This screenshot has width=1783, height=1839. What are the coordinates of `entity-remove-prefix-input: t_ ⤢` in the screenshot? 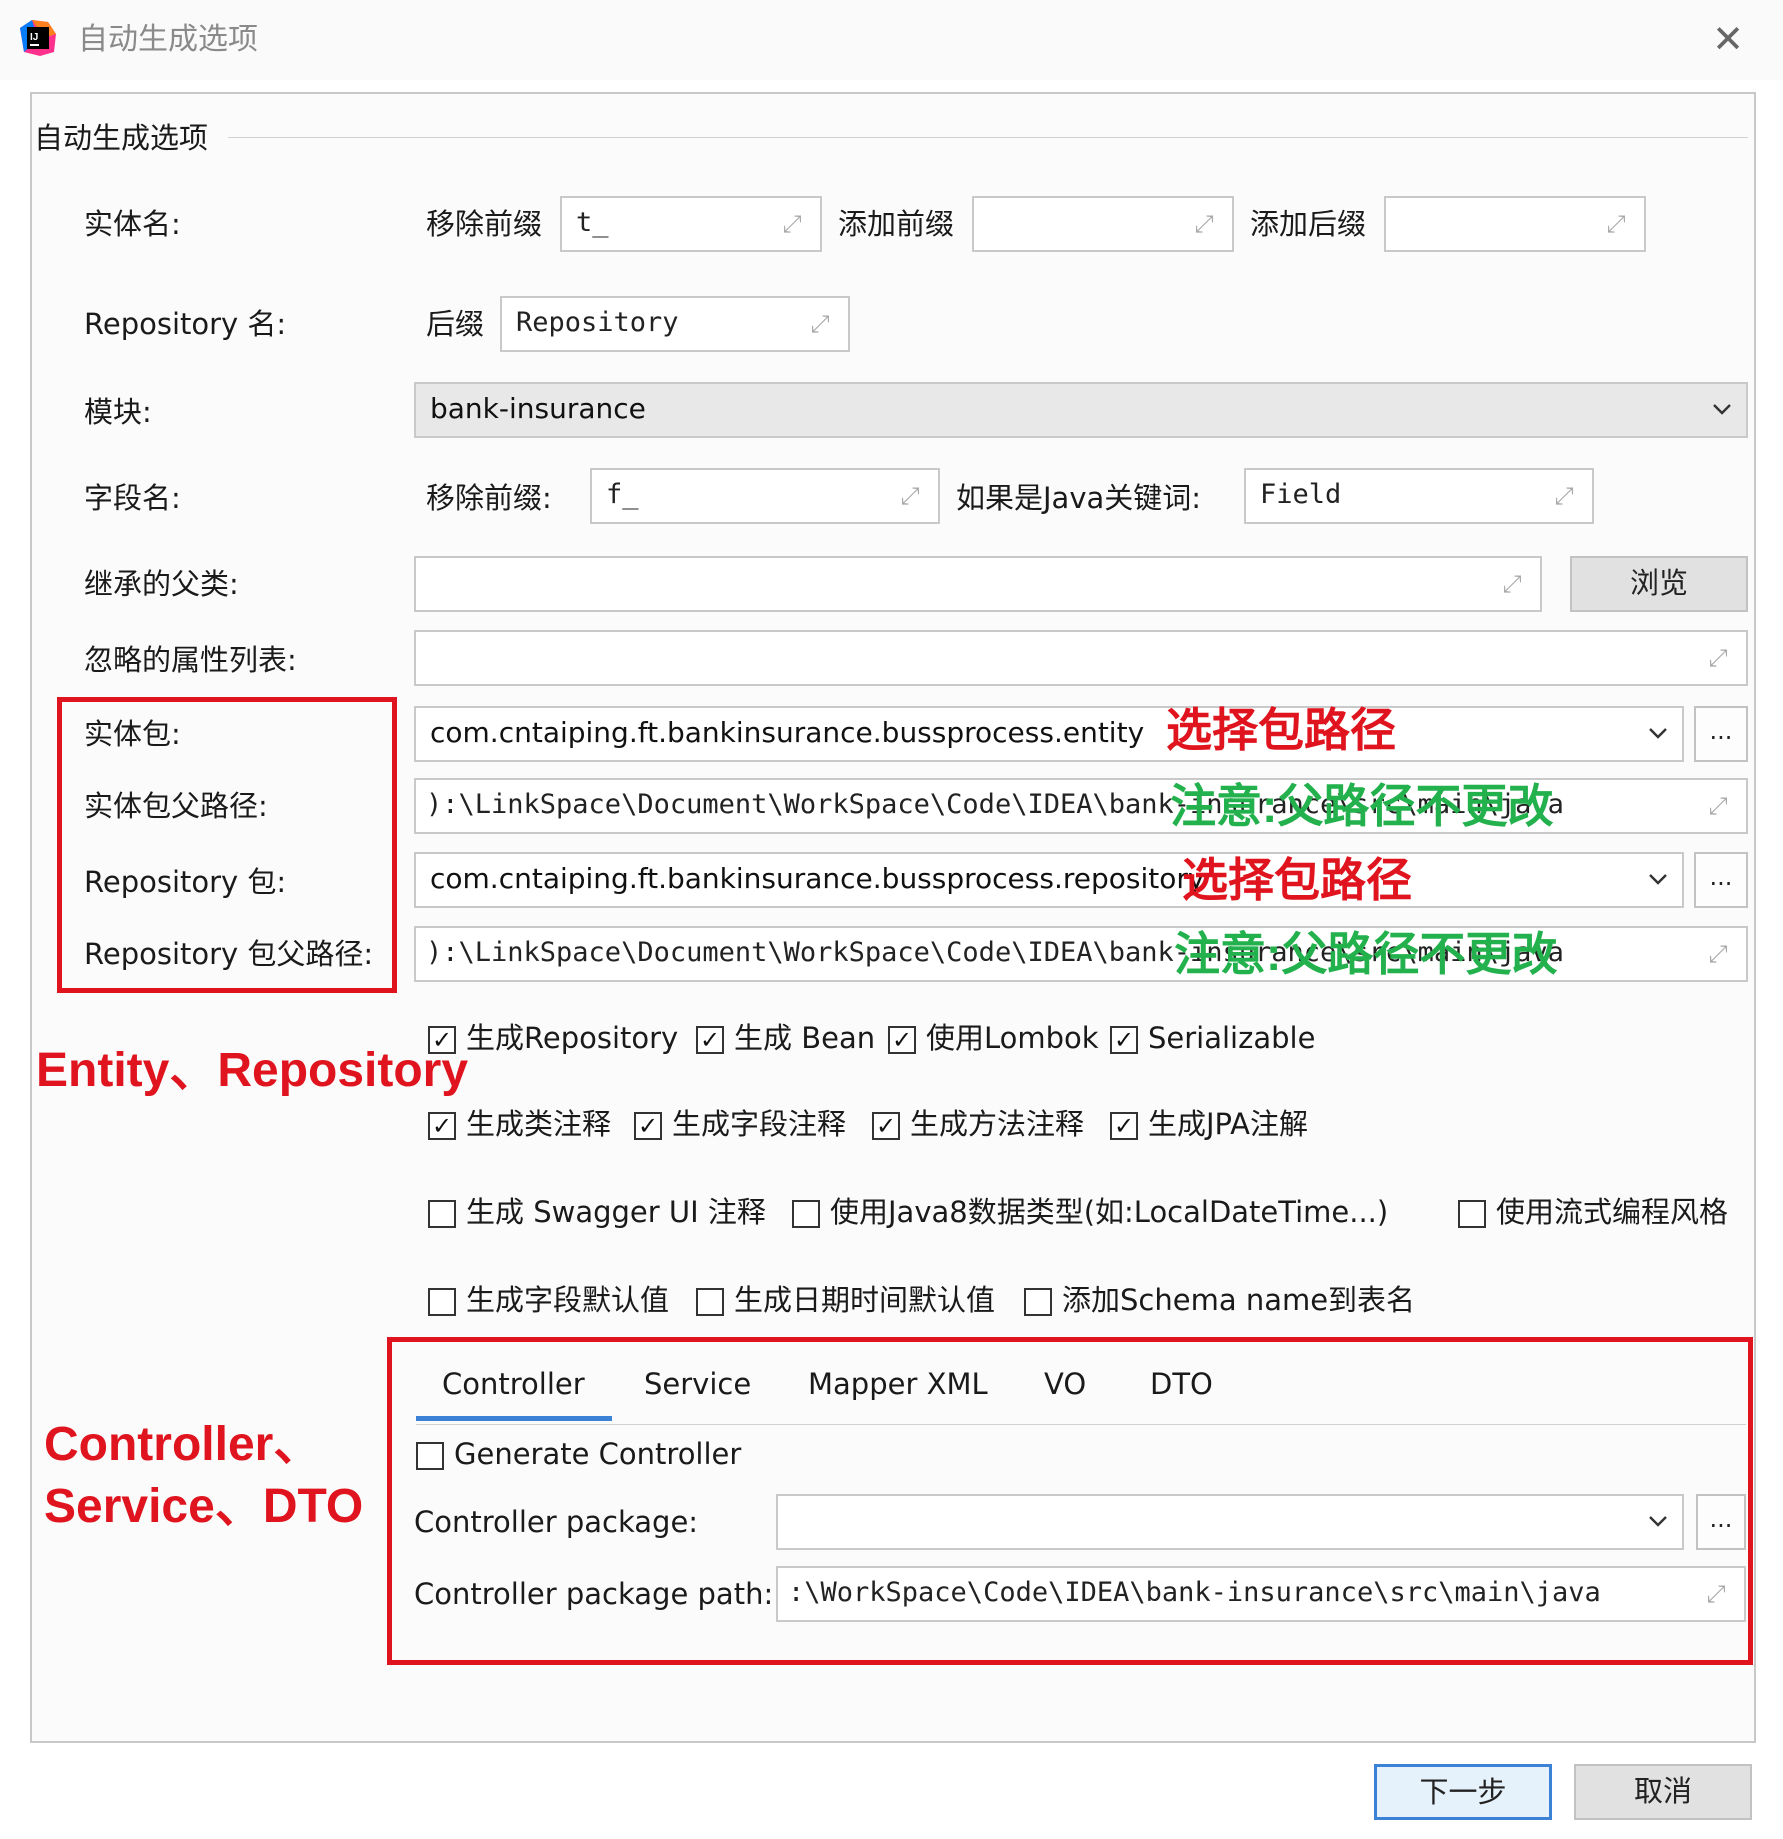 It's located at (691, 224).